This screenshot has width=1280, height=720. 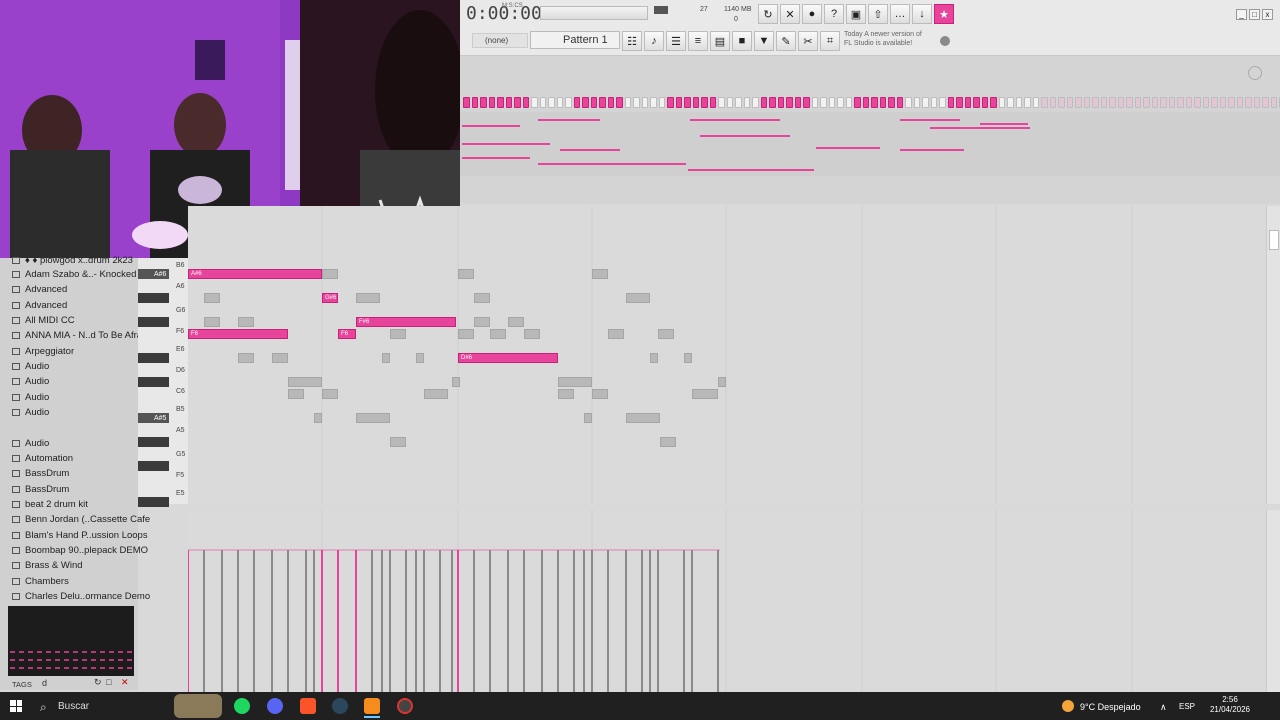 What do you see at coordinates (504, 15) in the screenshot?
I see `song-time-display: 0:00:00` at bounding box center [504, 15].